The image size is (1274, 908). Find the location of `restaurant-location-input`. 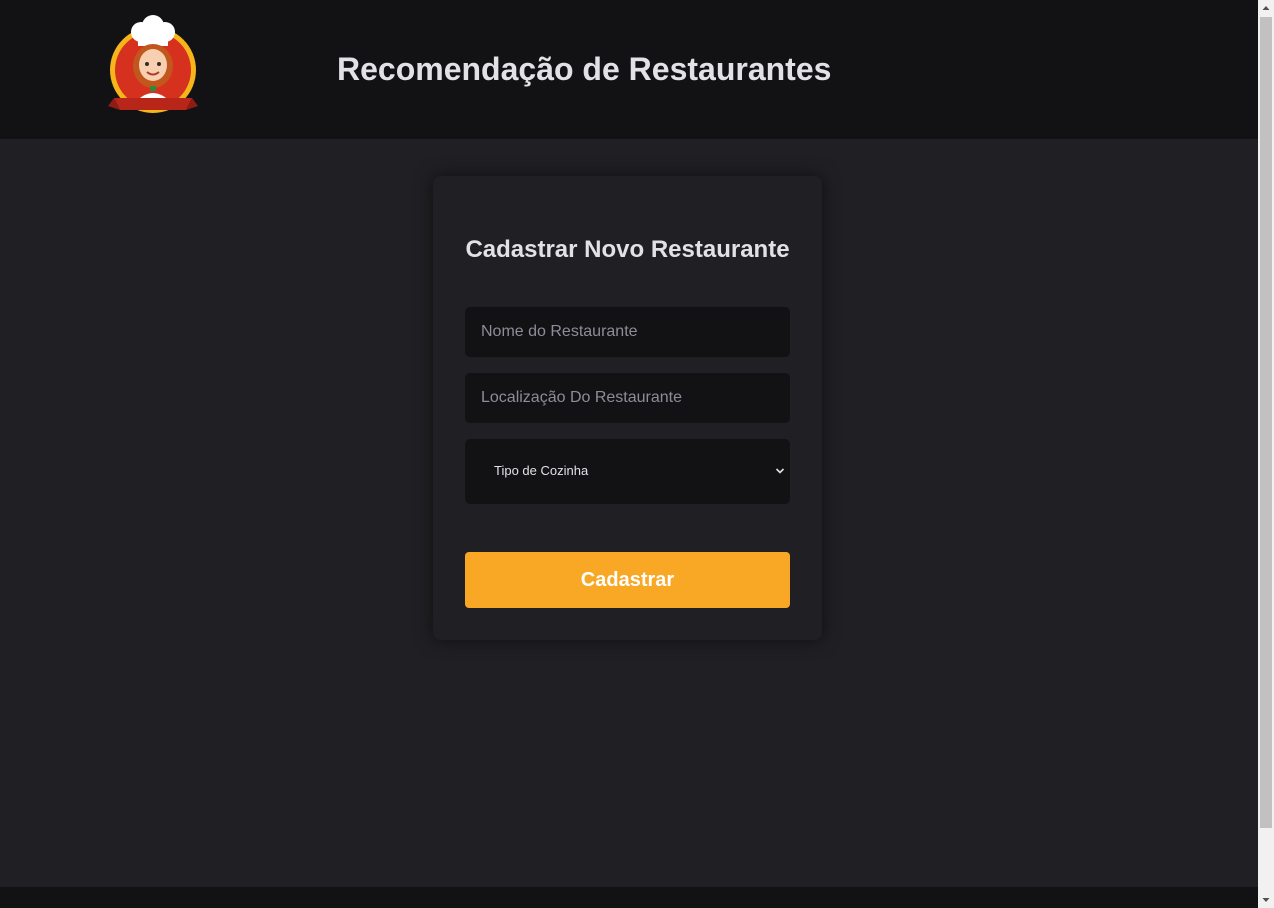

restaurant-location-input is located at coordinates (627, 398).